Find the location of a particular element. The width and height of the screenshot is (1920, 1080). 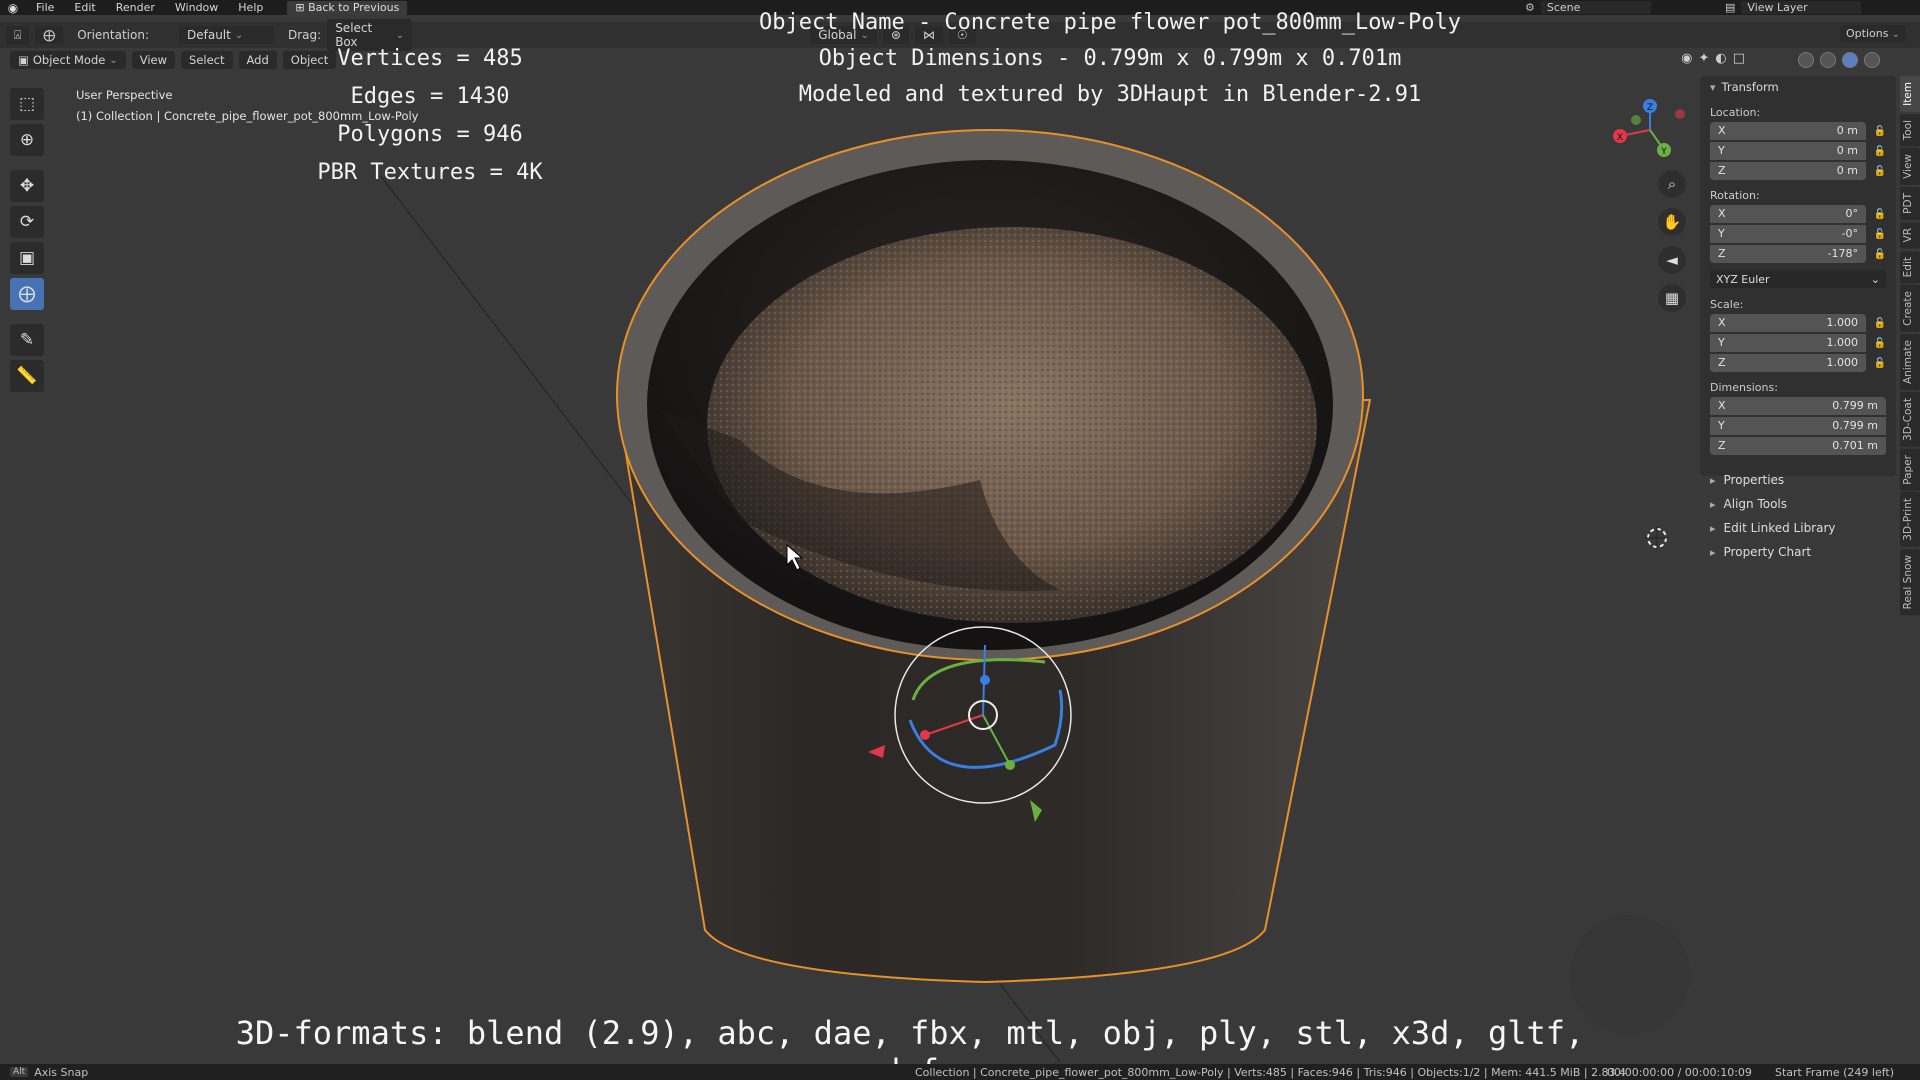

location-z-value: 0 m is located at coordinates (1847, 170).